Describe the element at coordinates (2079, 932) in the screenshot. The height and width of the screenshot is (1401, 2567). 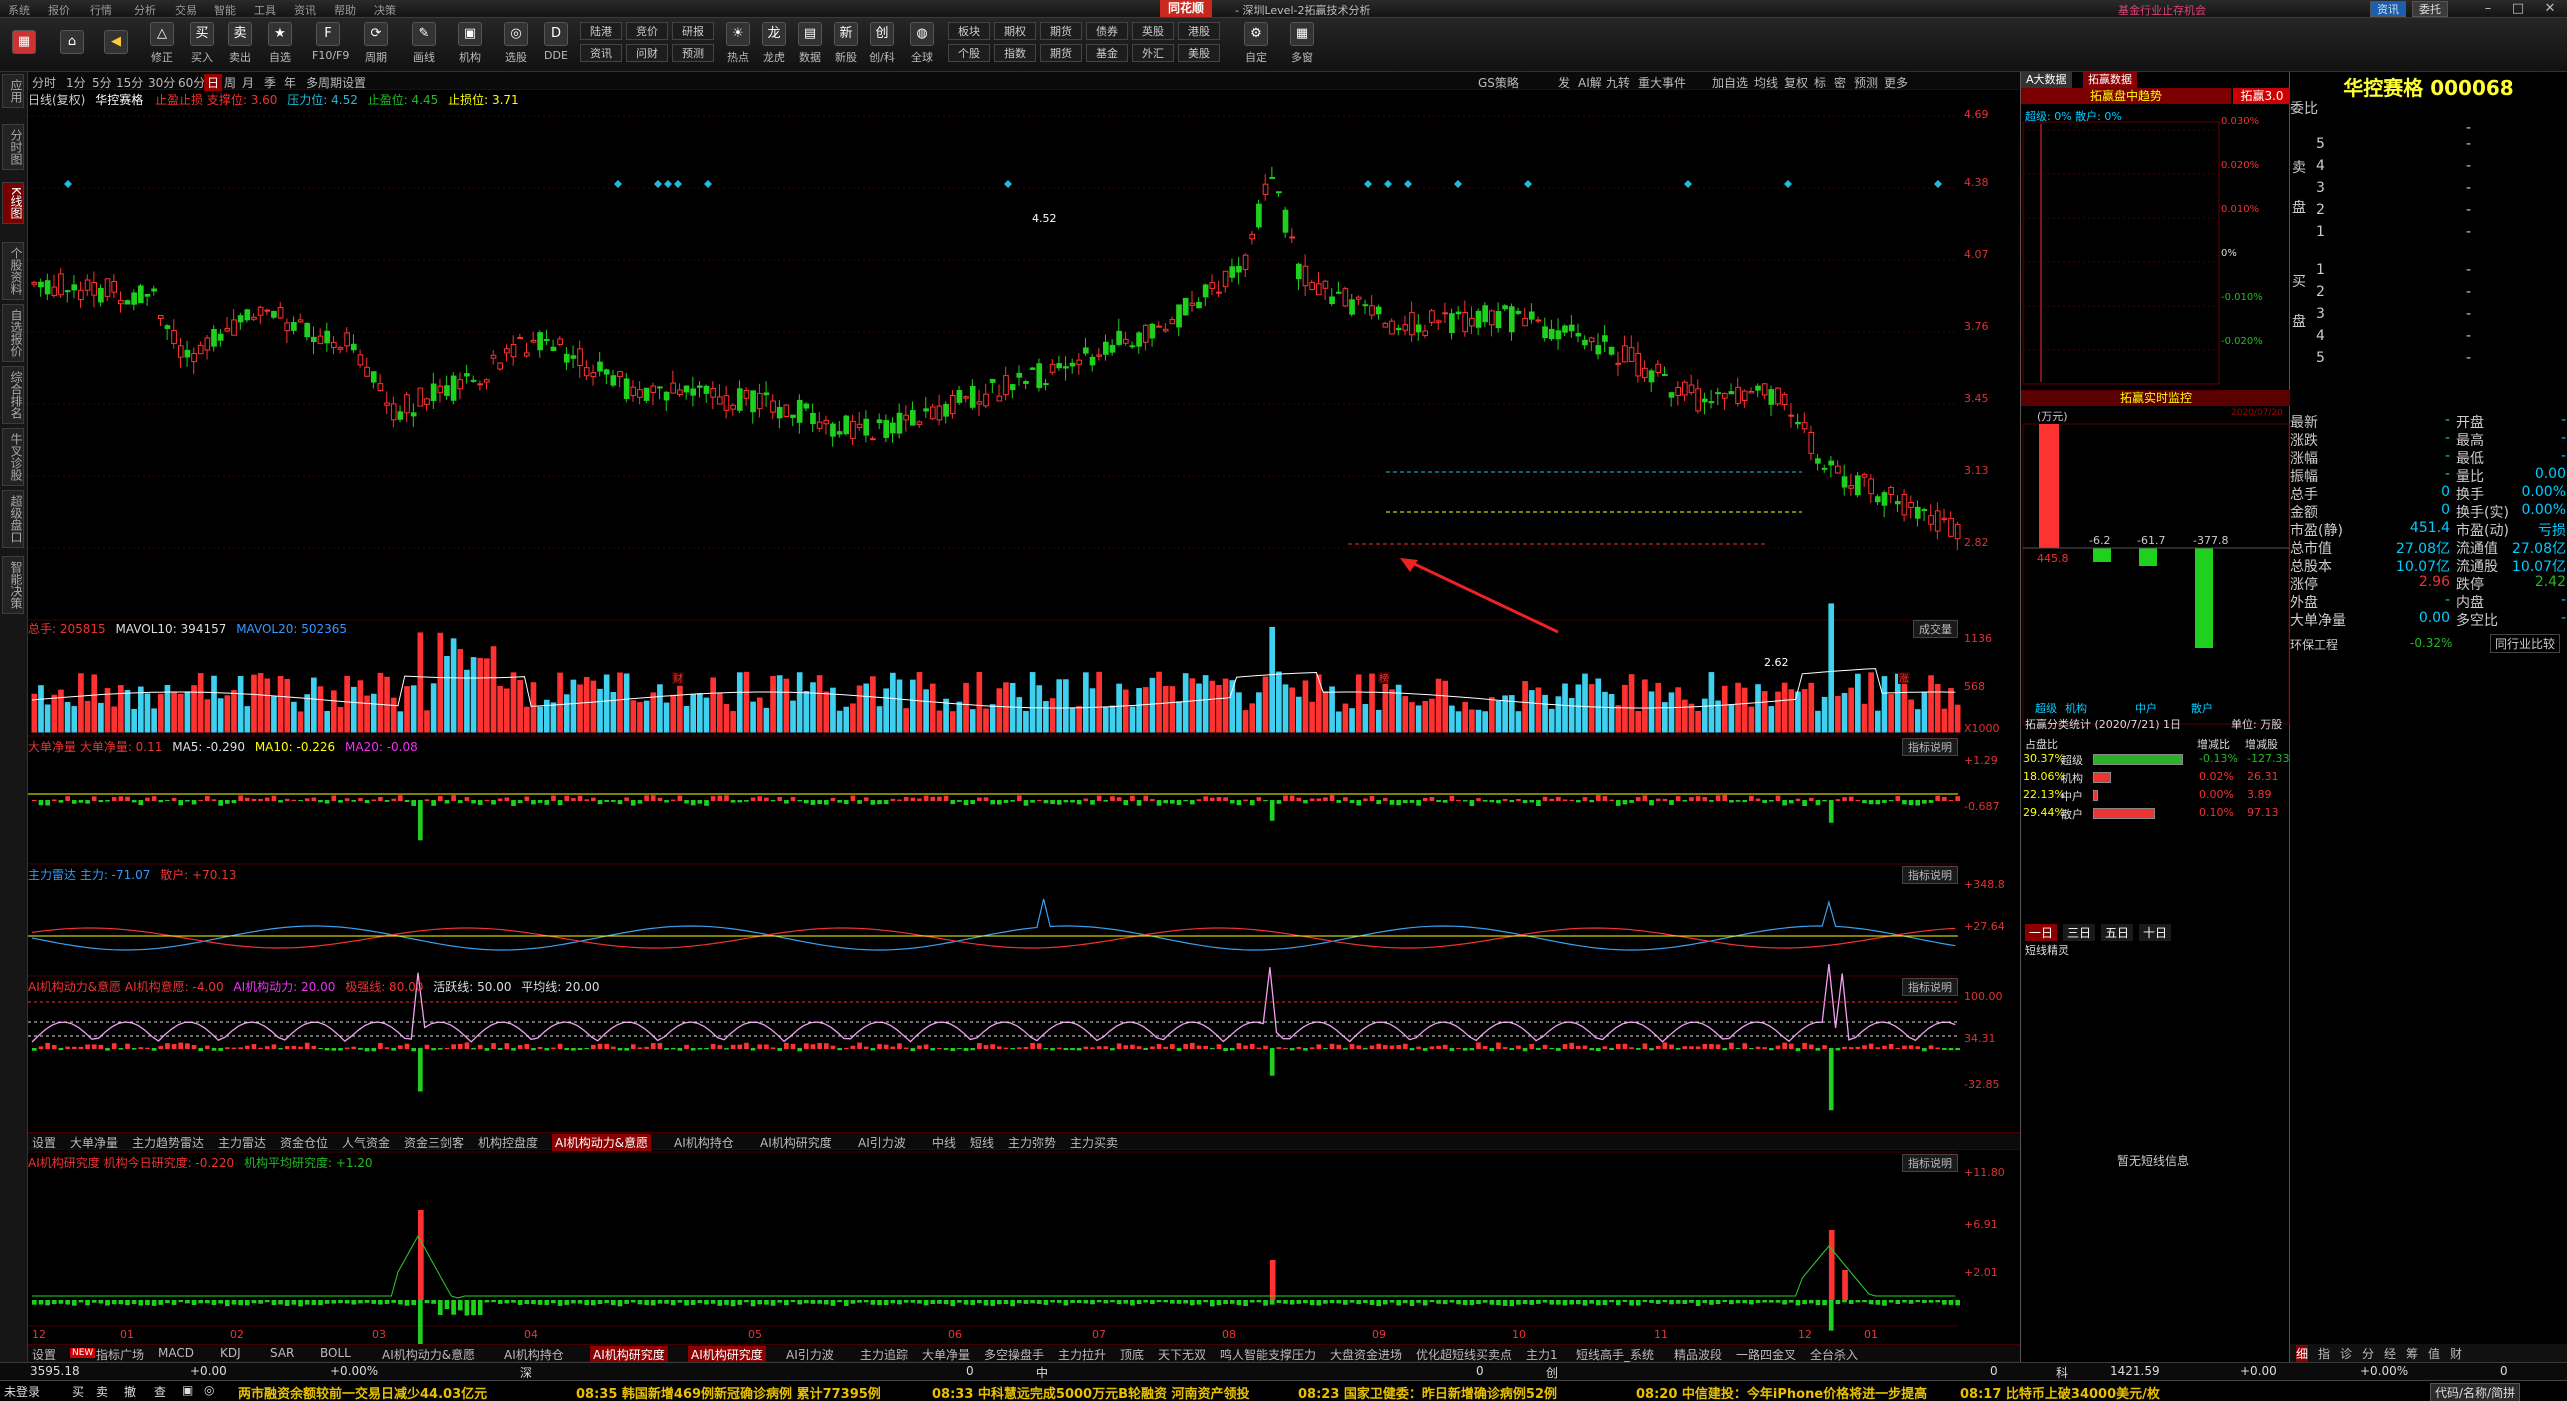
I see `day-tab-1: 三日` at that location.